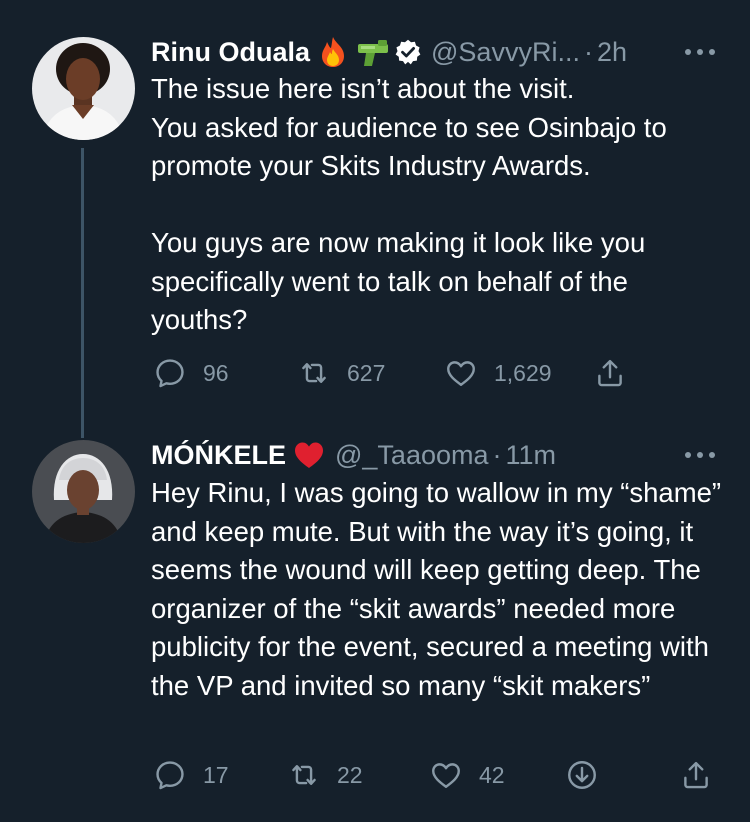  I want to click on red-heart-emoji, so click(309, 455).